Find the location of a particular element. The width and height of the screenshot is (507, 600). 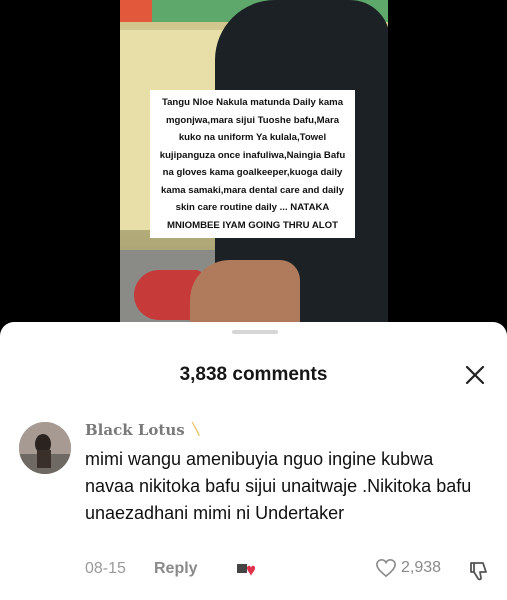

comments-count-title: 3,838 comments is located at coordinates (253, 374).